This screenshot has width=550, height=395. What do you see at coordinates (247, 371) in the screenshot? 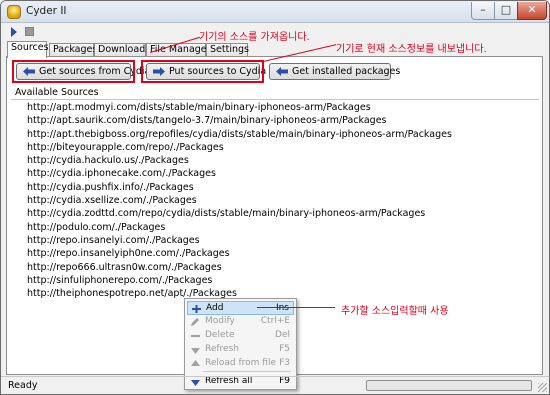
I see `menu-separator` at bounding box center [247, 371].